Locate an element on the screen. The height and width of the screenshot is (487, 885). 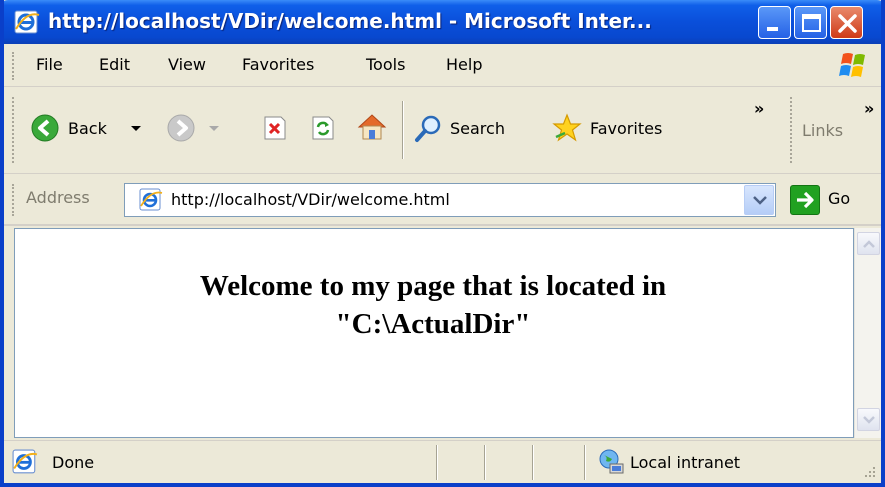
address-dropdown-button is located at coordinates (759, 200).